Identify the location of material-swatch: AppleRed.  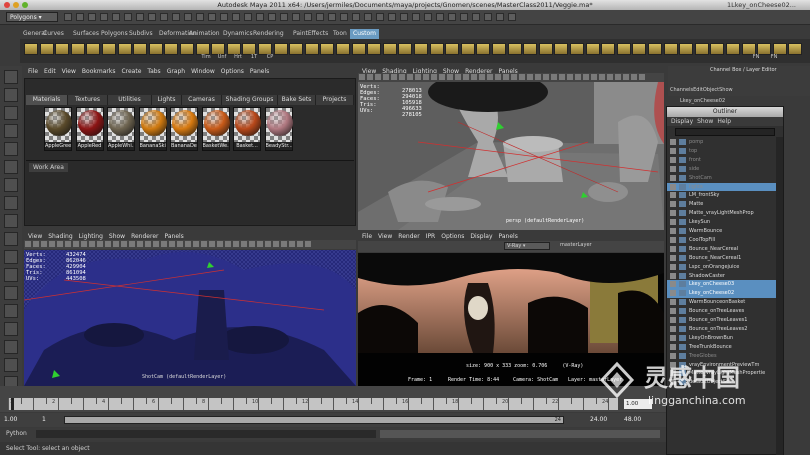
(89, 129).